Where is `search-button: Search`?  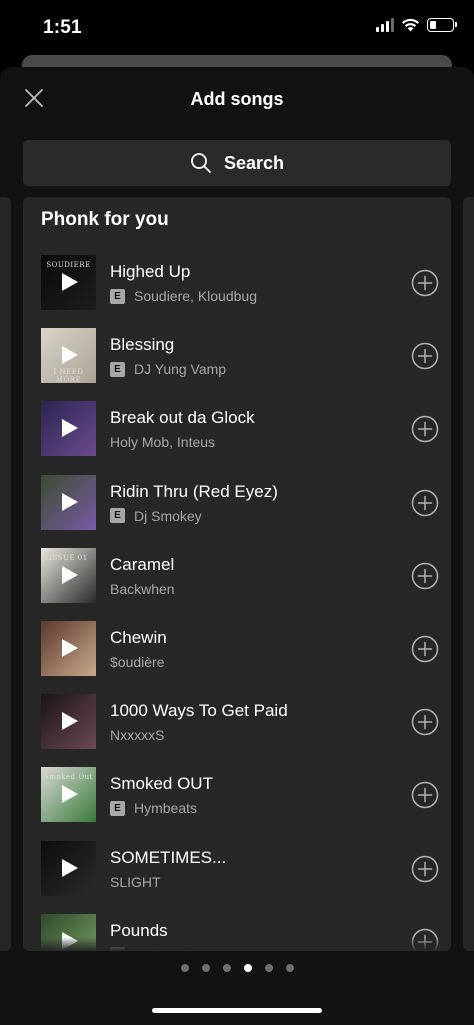 search-button: Search is located at coordinates (237, 163).